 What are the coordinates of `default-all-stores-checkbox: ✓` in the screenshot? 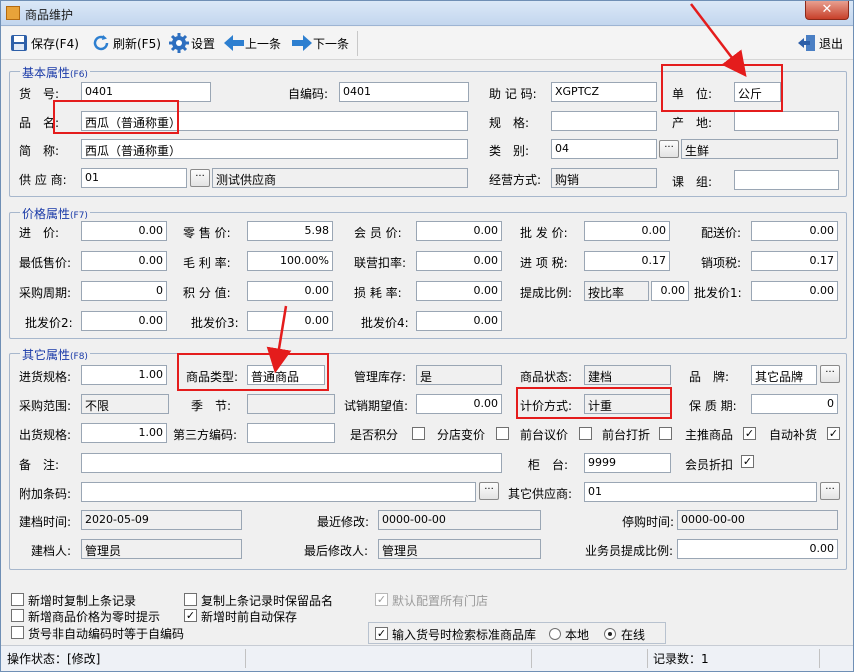 It's located at (381, 599).